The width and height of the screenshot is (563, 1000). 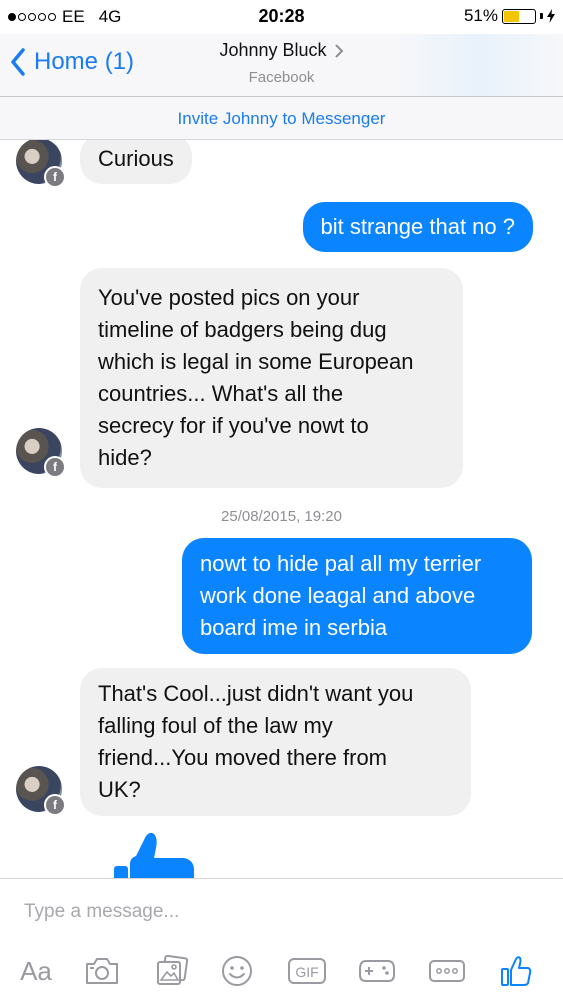 I want to click on conversation-header: Johnny Bluck Facebook, so click(x=281, y=63).